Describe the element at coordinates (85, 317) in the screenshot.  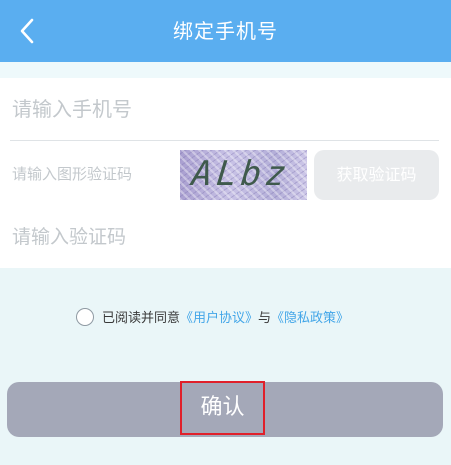
I see `agree-radio` at that location.